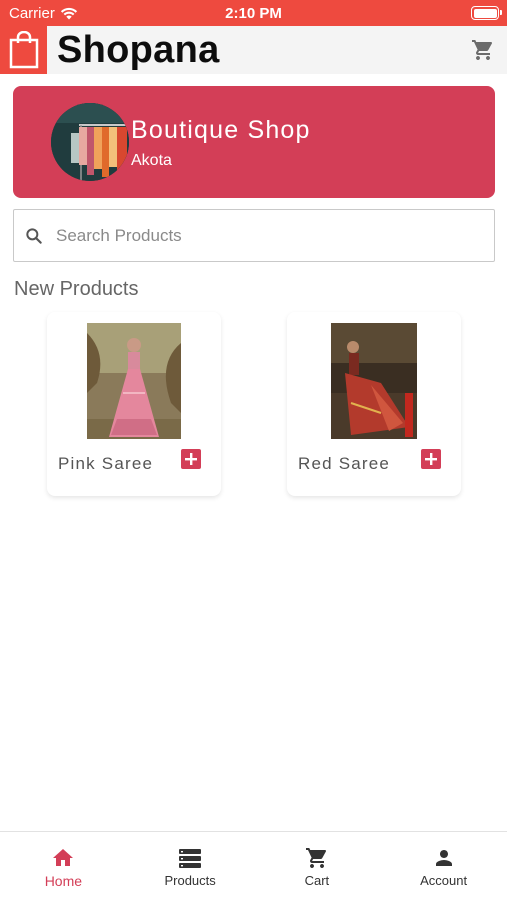  I want to click on nav-products: Products, so click(190, 866).